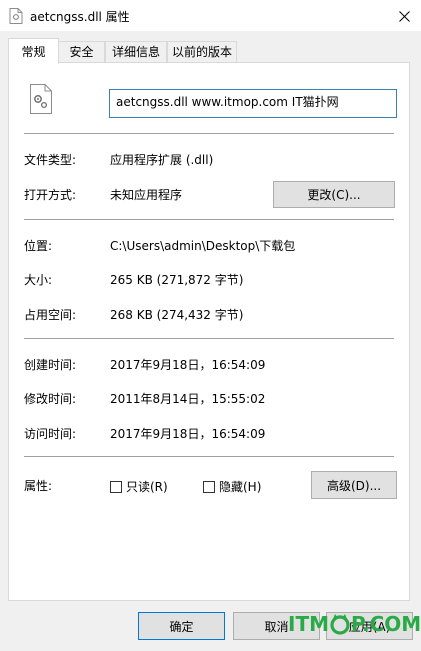  What do you see at coordinates (188, 365) in the screenshot?
I see `created-value: 2017年9月18日，16:54:09` at bounding box center [188, 365].